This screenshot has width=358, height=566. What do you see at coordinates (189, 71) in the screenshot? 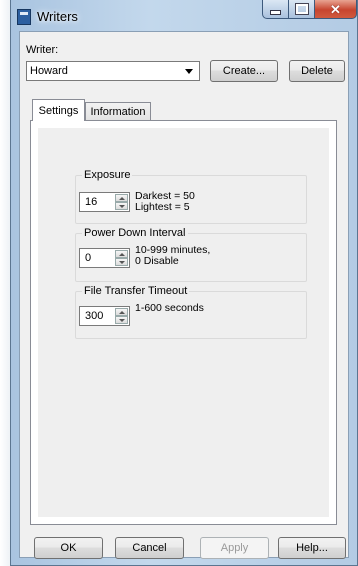
I see `chevron-down-icon` at bounding box center [189, 71].